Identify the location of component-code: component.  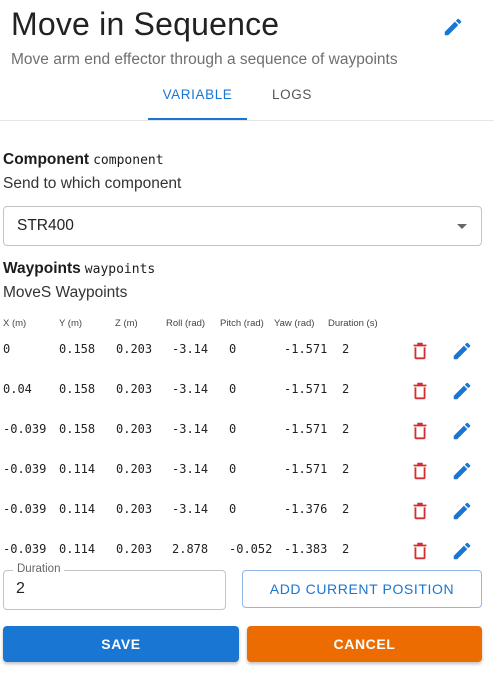
(128, 160).